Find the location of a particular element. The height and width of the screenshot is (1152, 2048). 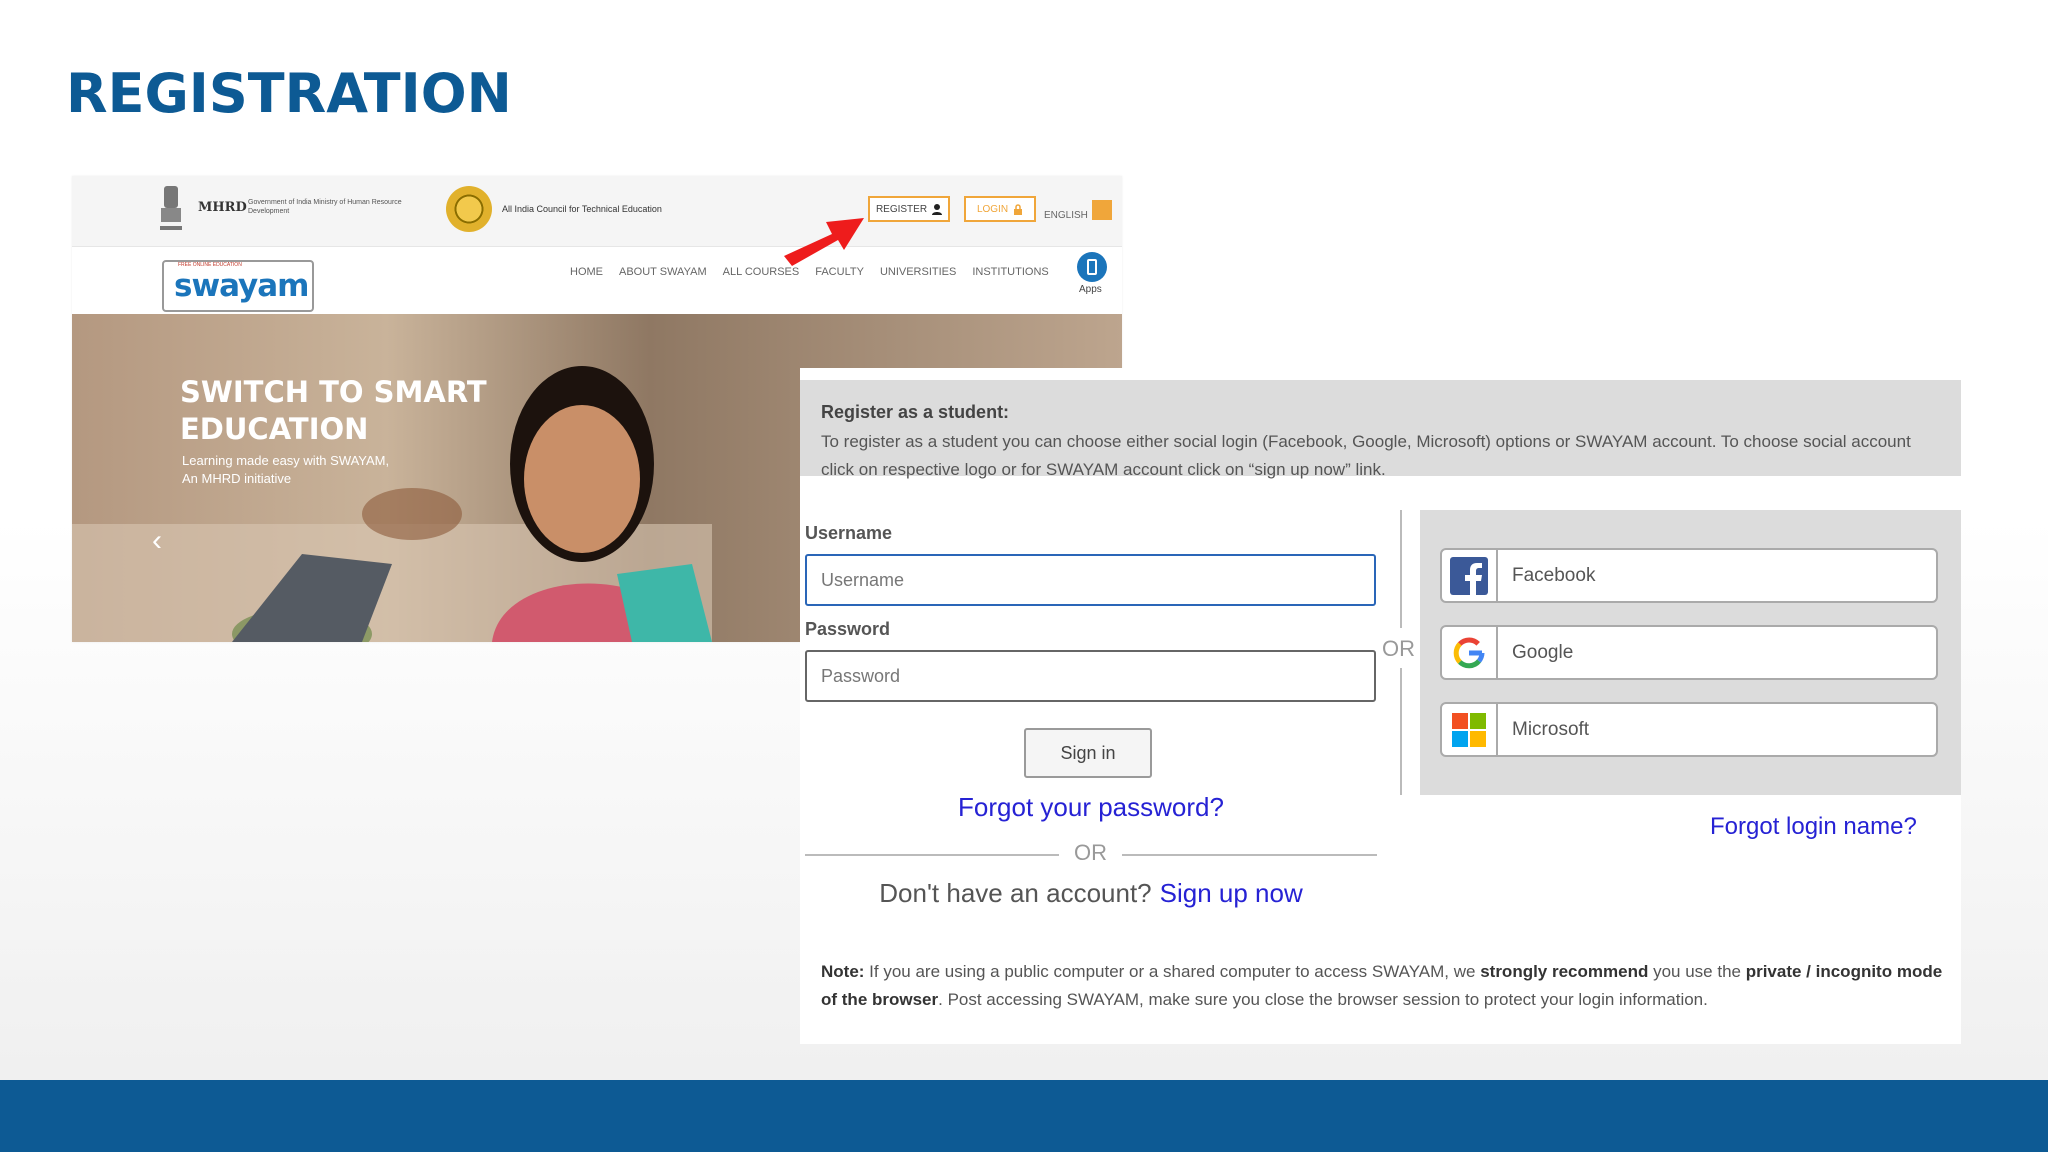

or-vertical-text: OR is located at coordinates (1398, 648).